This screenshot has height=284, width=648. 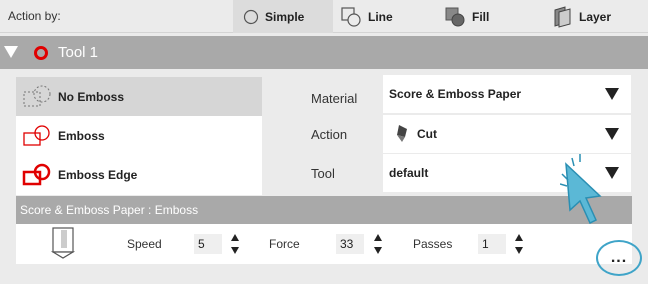 I want to click on emboss-option-label: No Emboss, so click(x=91, y=96).